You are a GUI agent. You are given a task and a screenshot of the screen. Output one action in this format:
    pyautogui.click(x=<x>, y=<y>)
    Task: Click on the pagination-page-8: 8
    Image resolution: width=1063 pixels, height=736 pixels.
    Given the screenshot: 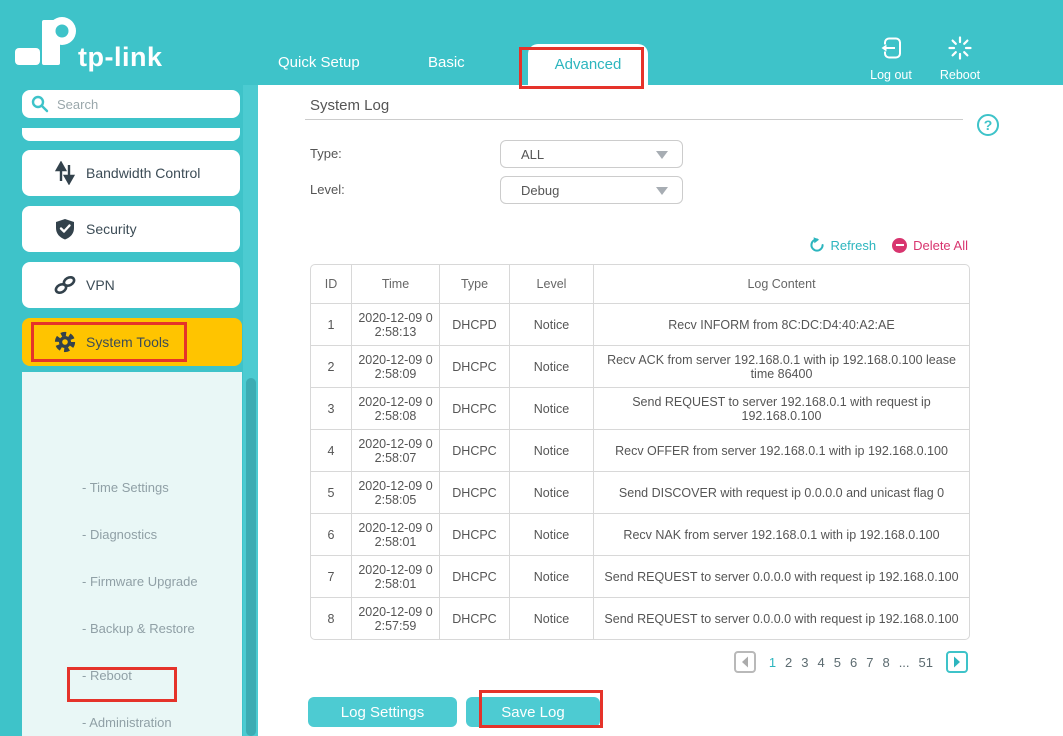 What is the action you would take?
    pyautogui.click(x=885, y=662)
    